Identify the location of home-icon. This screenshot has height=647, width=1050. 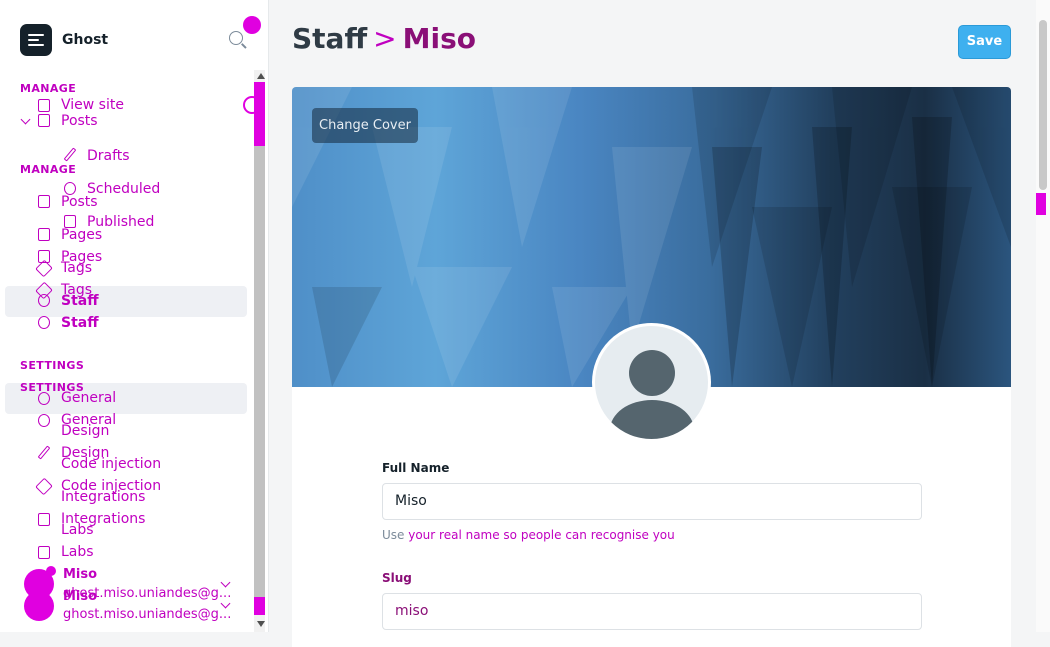
(44, 105).